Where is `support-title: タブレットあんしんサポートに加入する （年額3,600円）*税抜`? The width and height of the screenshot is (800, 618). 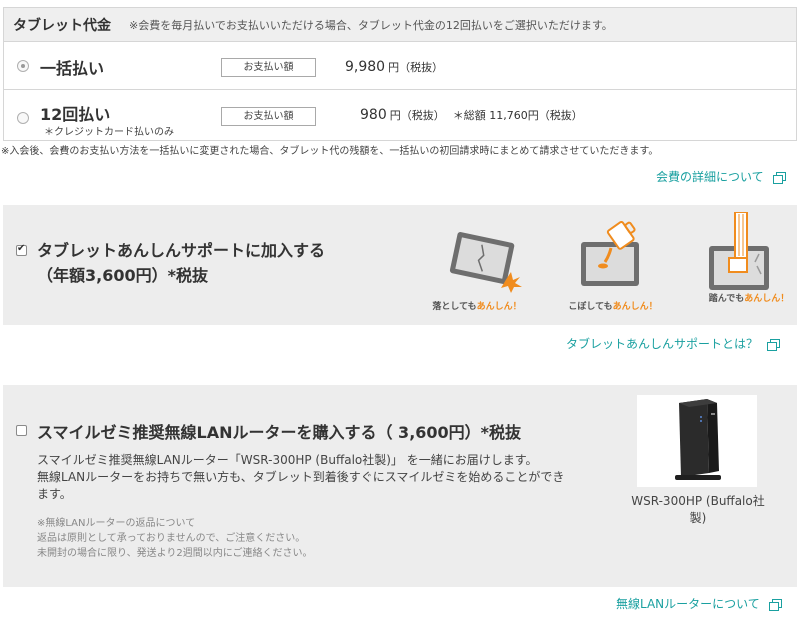
support-title: タブレットあんしんサポートに加入する （年額3,600円）*税抜 is located at coordinates (181, 263).